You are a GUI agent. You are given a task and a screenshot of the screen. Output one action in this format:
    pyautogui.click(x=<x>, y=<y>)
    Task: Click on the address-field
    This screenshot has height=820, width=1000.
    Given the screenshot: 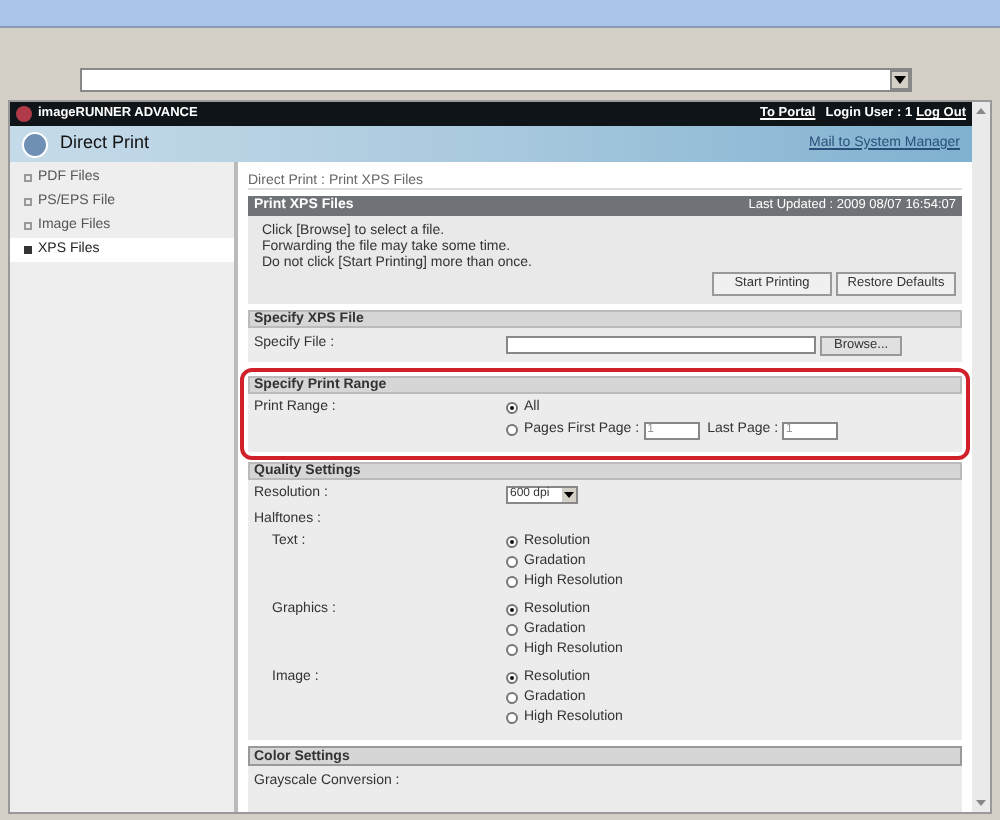 What is the action you would take?
    pyautogui.click(x=496, y=80)
    